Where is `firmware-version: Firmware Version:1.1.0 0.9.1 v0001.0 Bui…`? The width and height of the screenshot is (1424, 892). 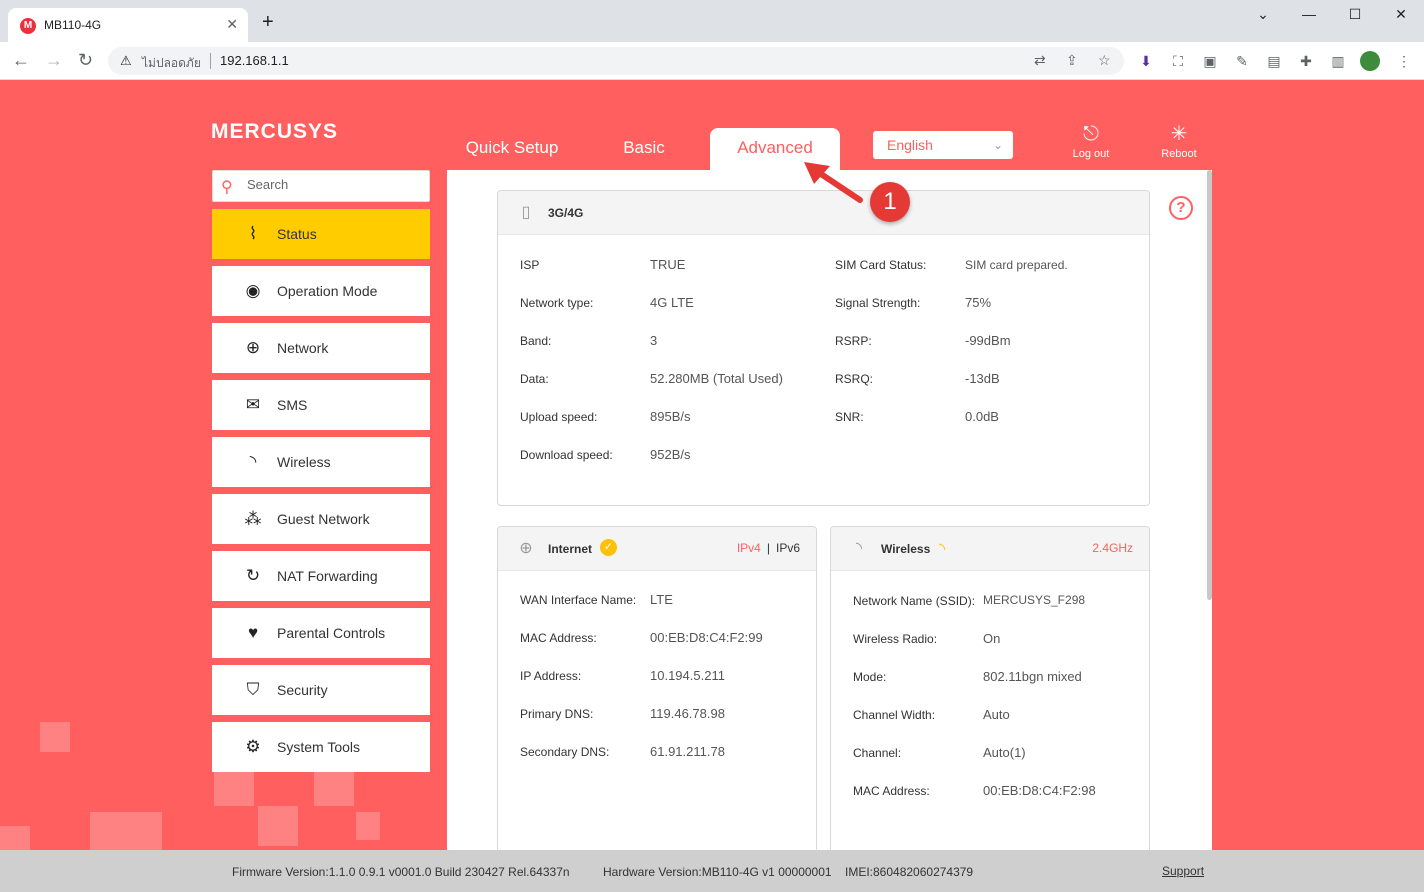 firmware-version: Firmware Version:1.1.0 0.9.1 v0001.0 Bui… is located at coordinates (401, 872).